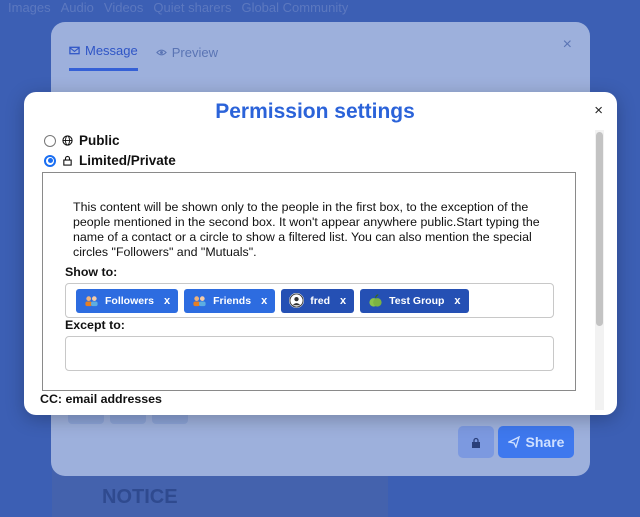 This screenshot has height=517, width=640. Describe the element at coordinates (143, 55) in the screenshot. I see `compose-tabs: Message Preview` at that location.